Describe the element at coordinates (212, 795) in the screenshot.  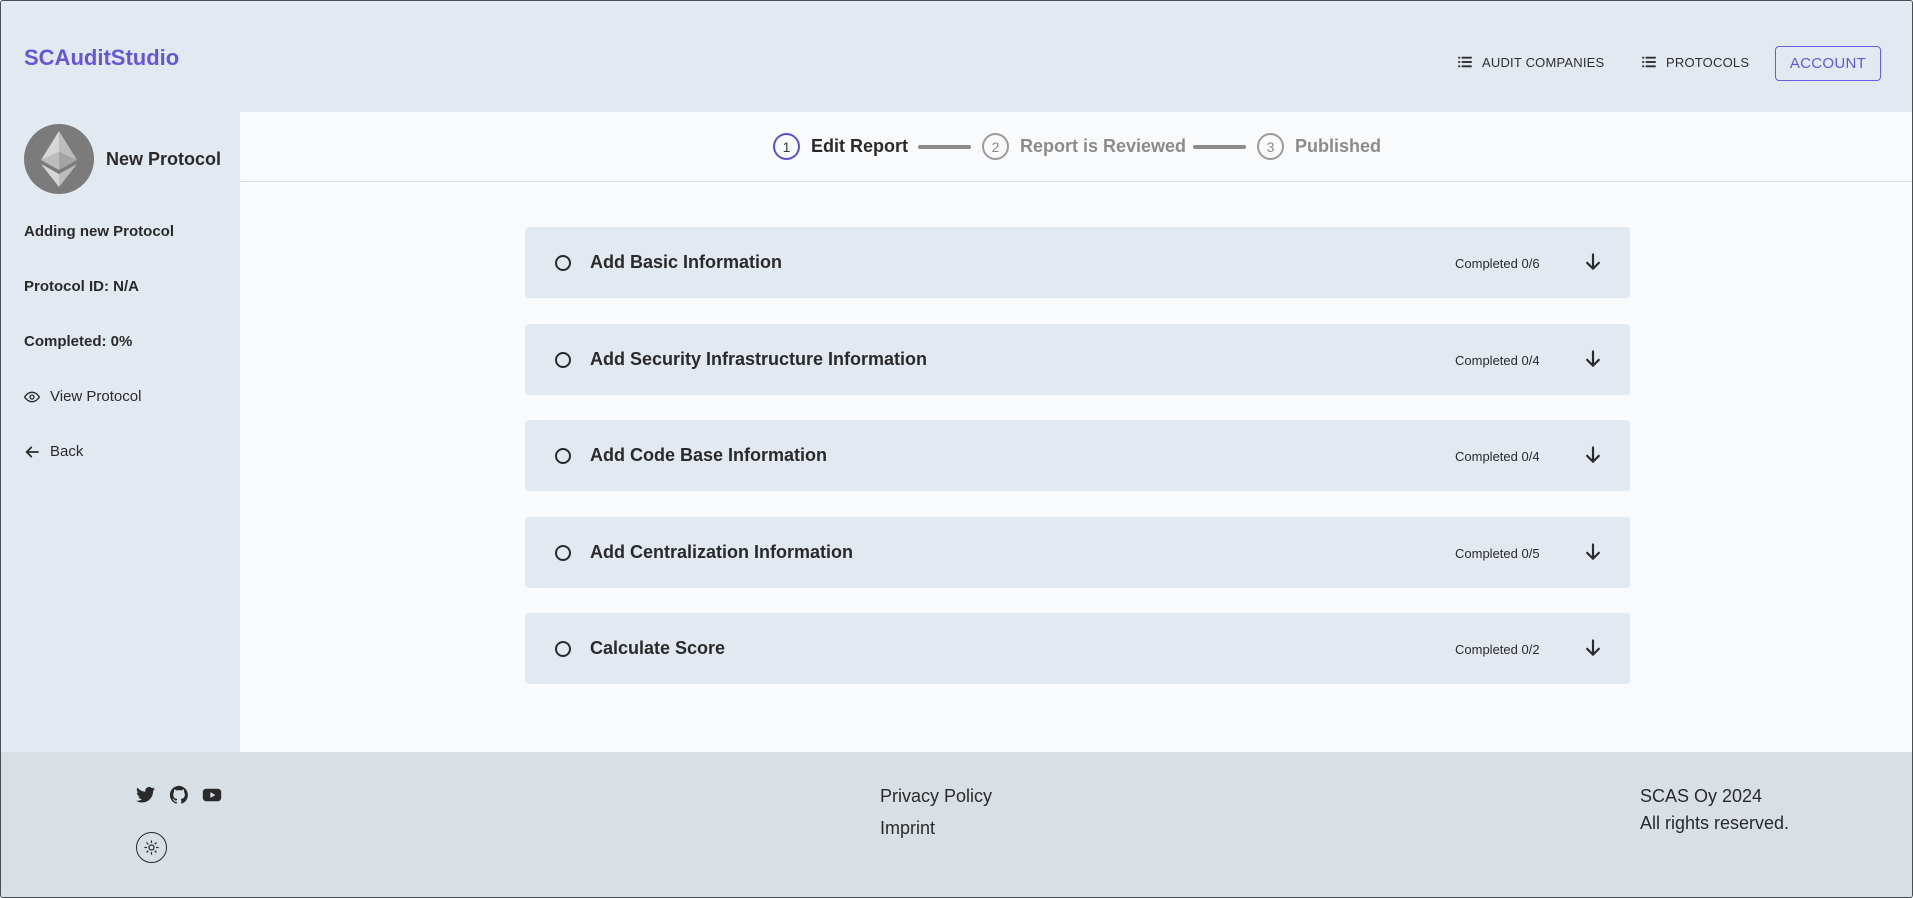
I see `youtube-icon` at that location.